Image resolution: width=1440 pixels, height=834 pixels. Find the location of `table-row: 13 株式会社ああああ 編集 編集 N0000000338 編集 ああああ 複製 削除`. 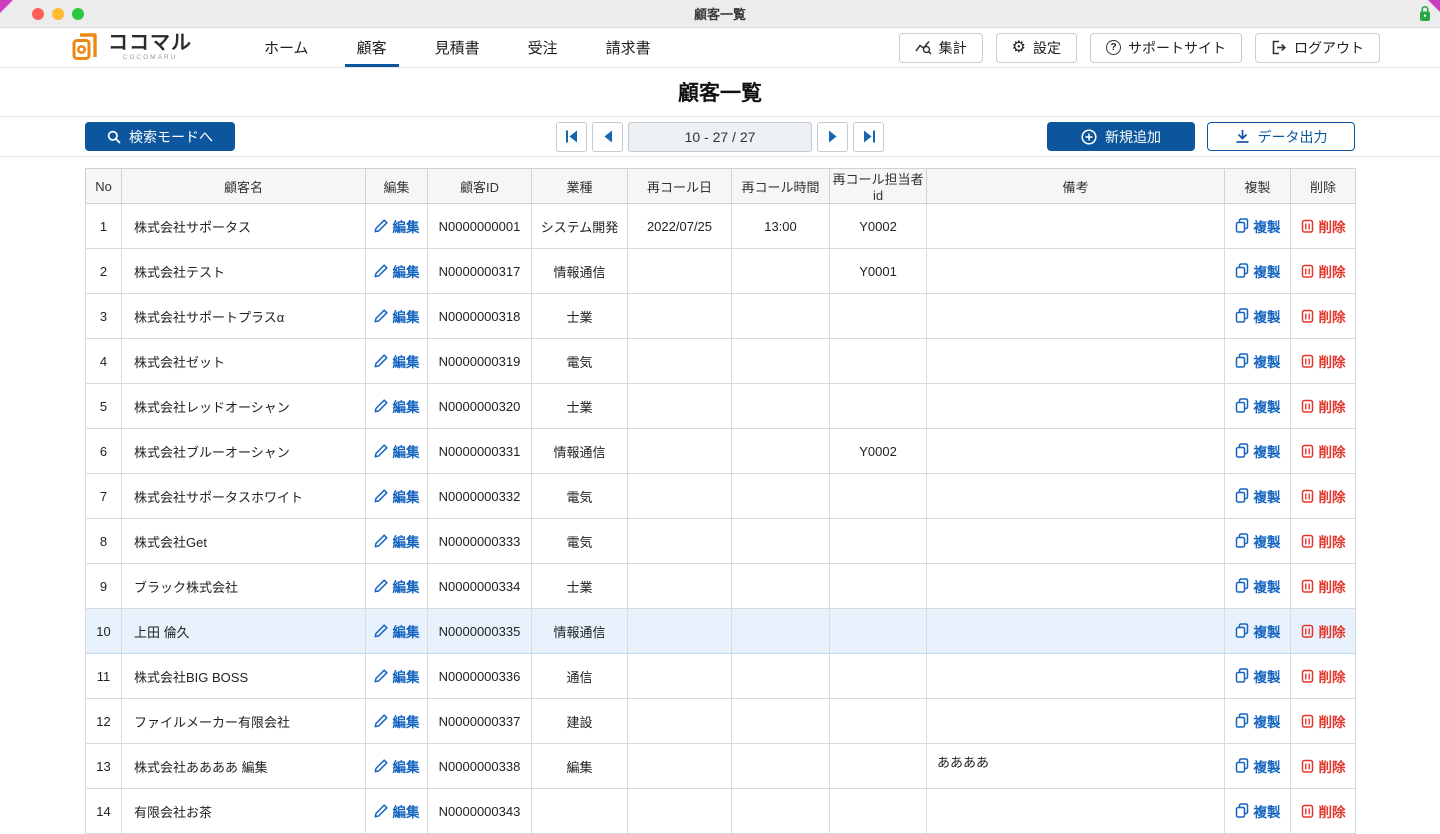

table-row: 13 株式会社ああああ 編集 編集 N0000000338 編集 ああああ 複製 削除 is located at coordinates (720, 766).